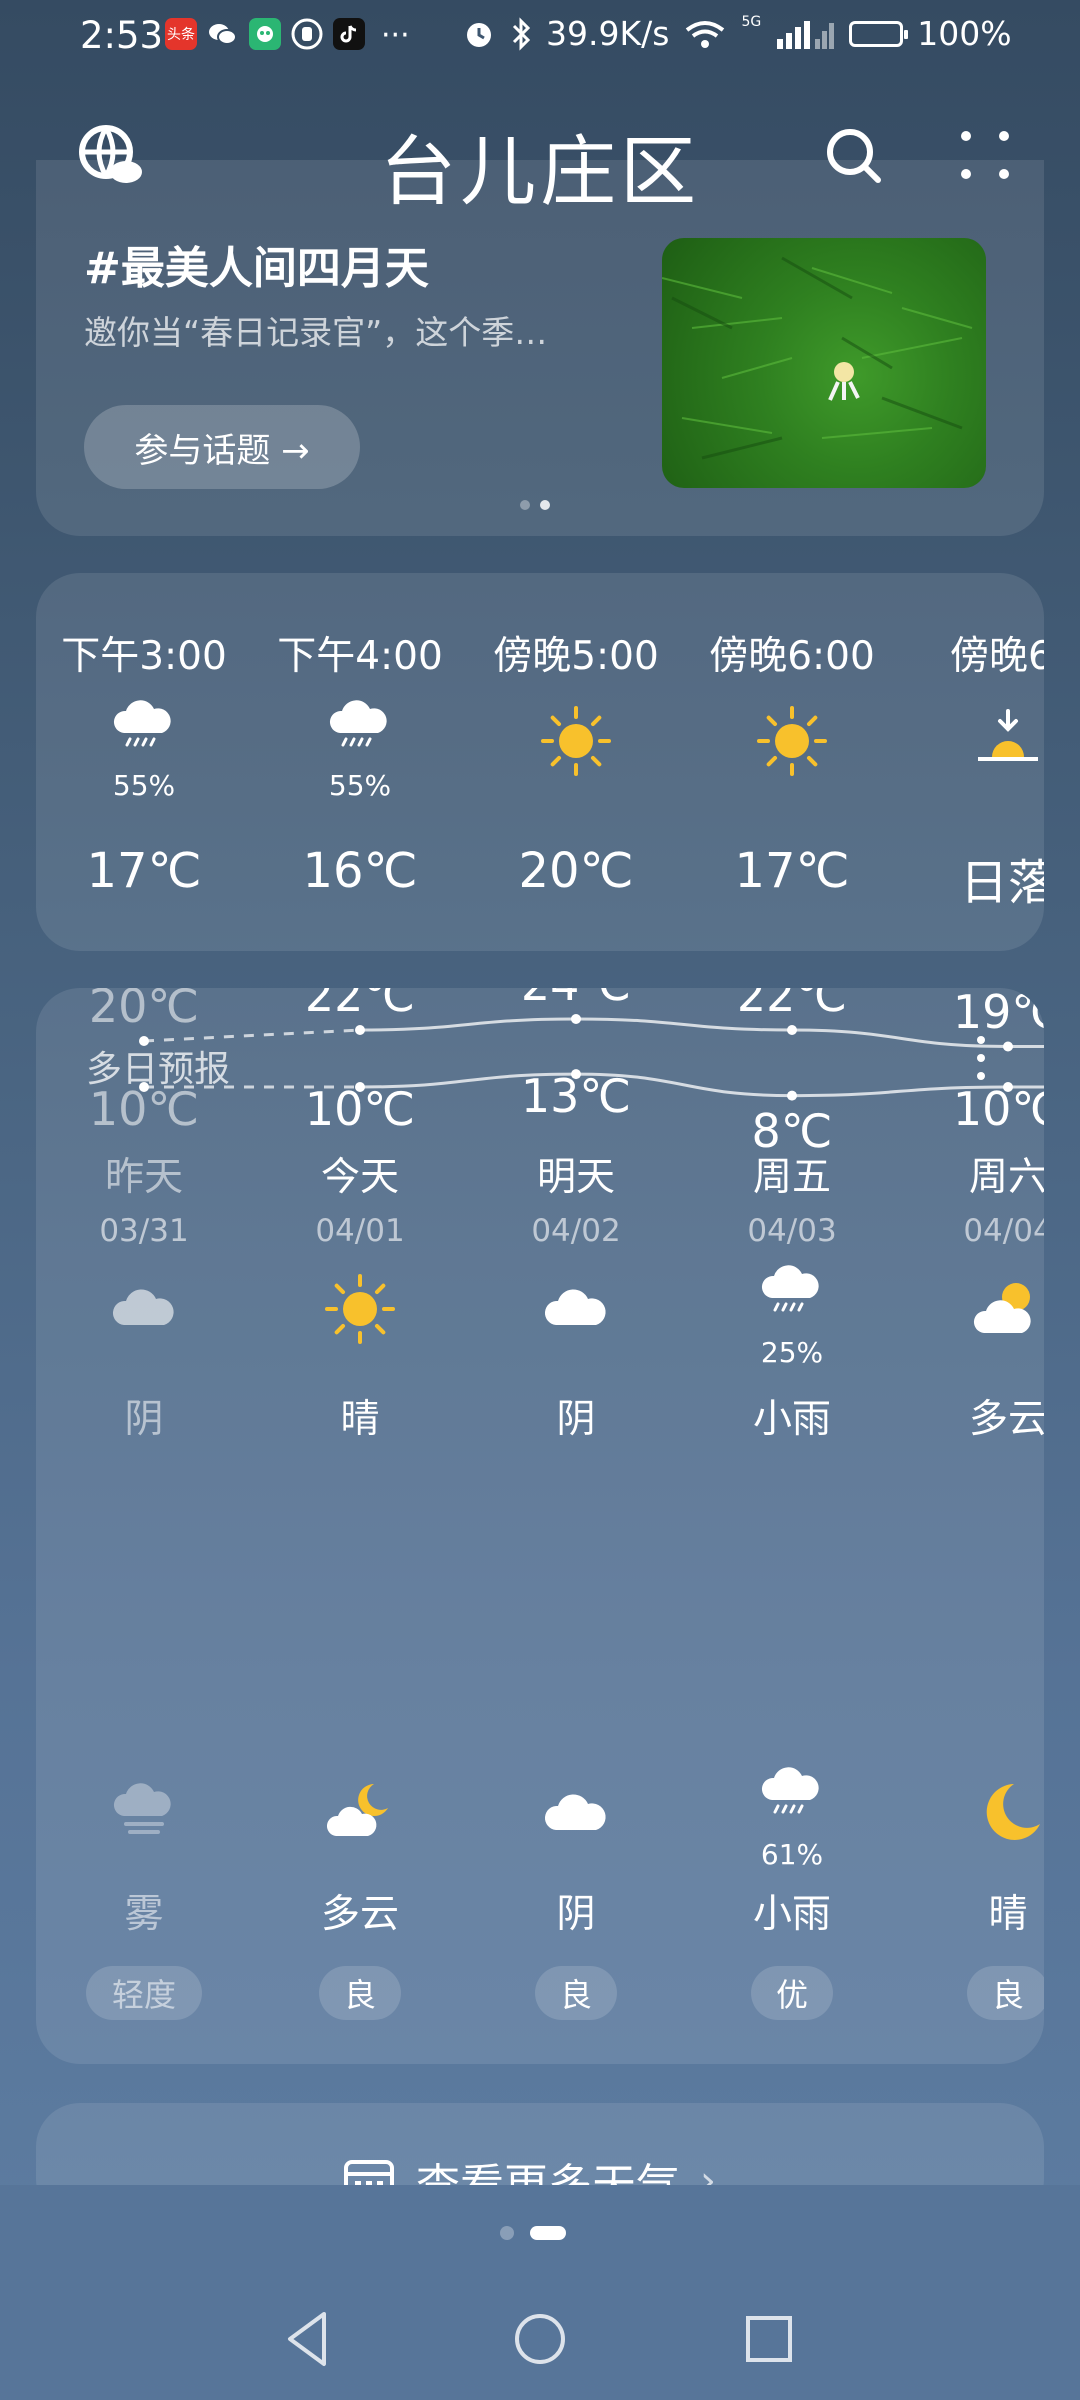 This screenshot has height=2400, width=1080. Describe the element at coordinates (144, 1814) in the screenshot. I see `fog-icon` at that location.